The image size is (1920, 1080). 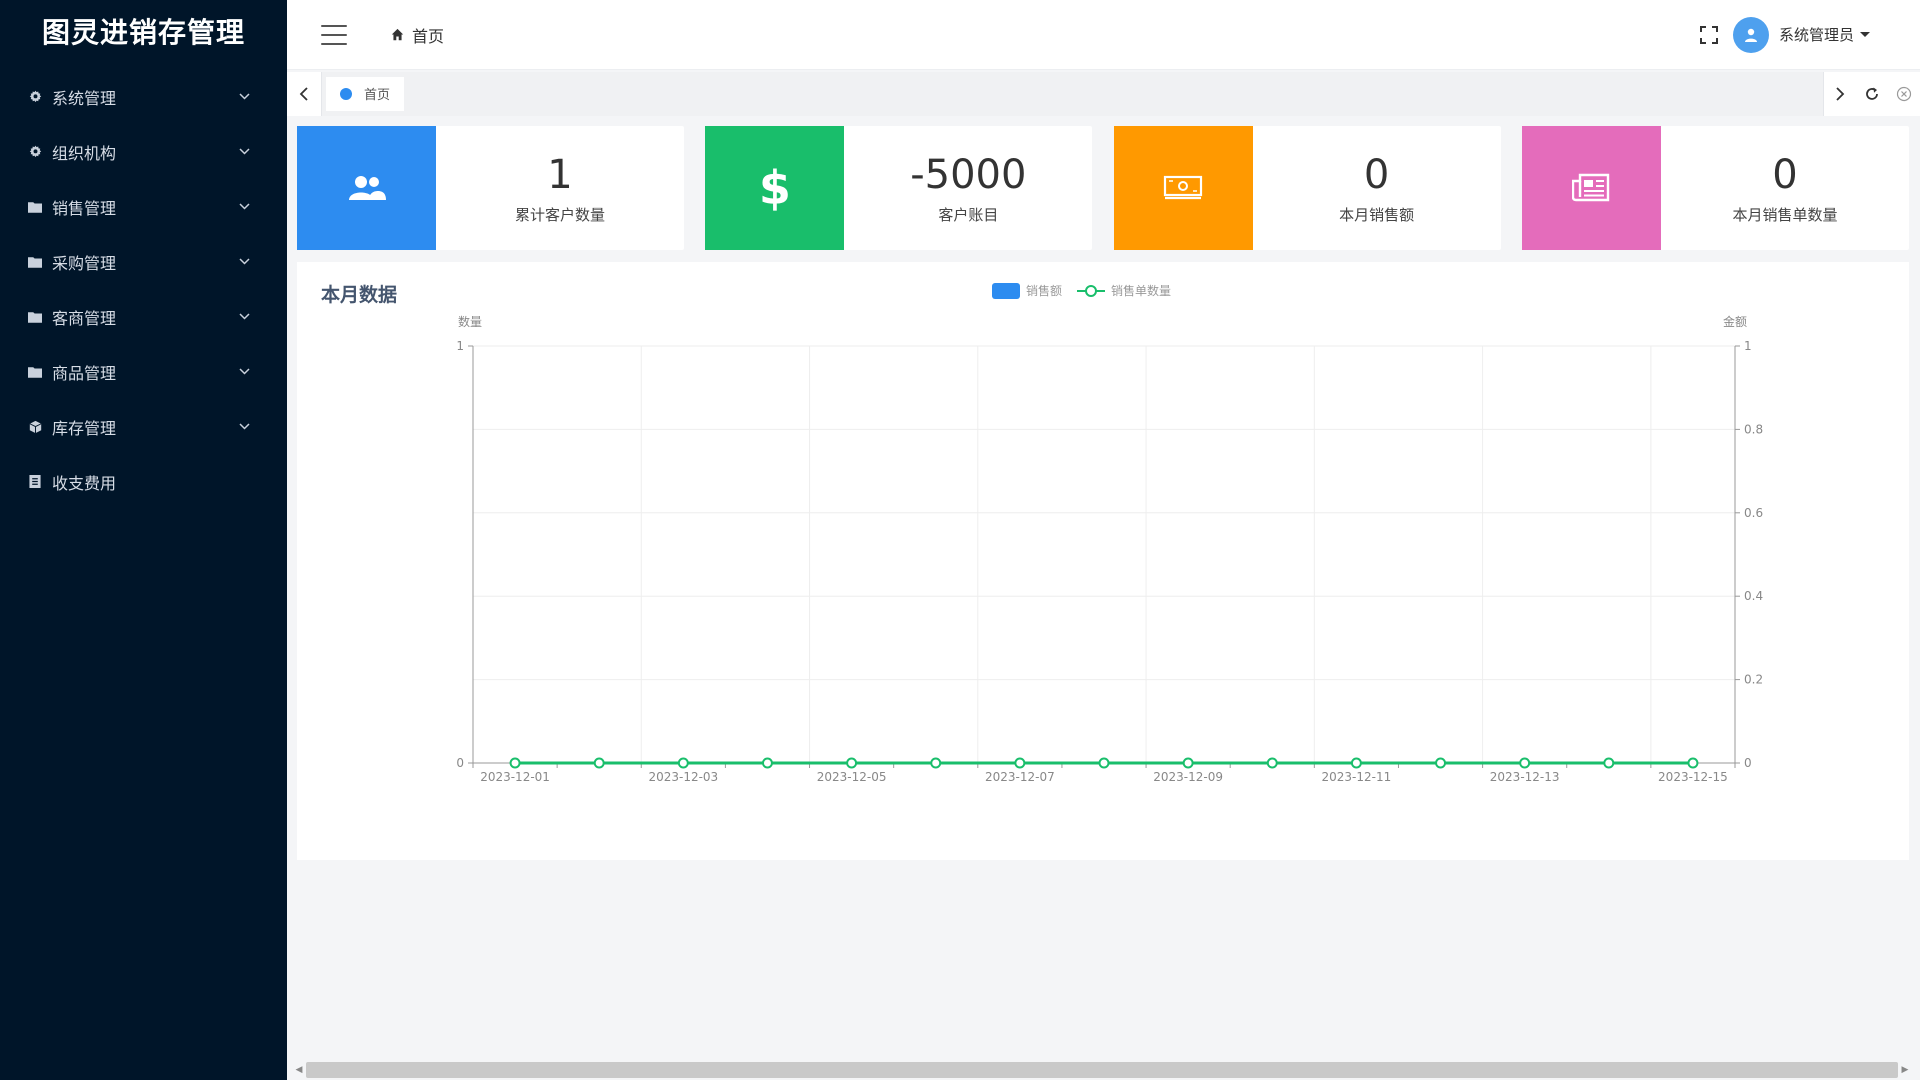 I want to click on fullscreen-icon, so click(x=1709, y=35).